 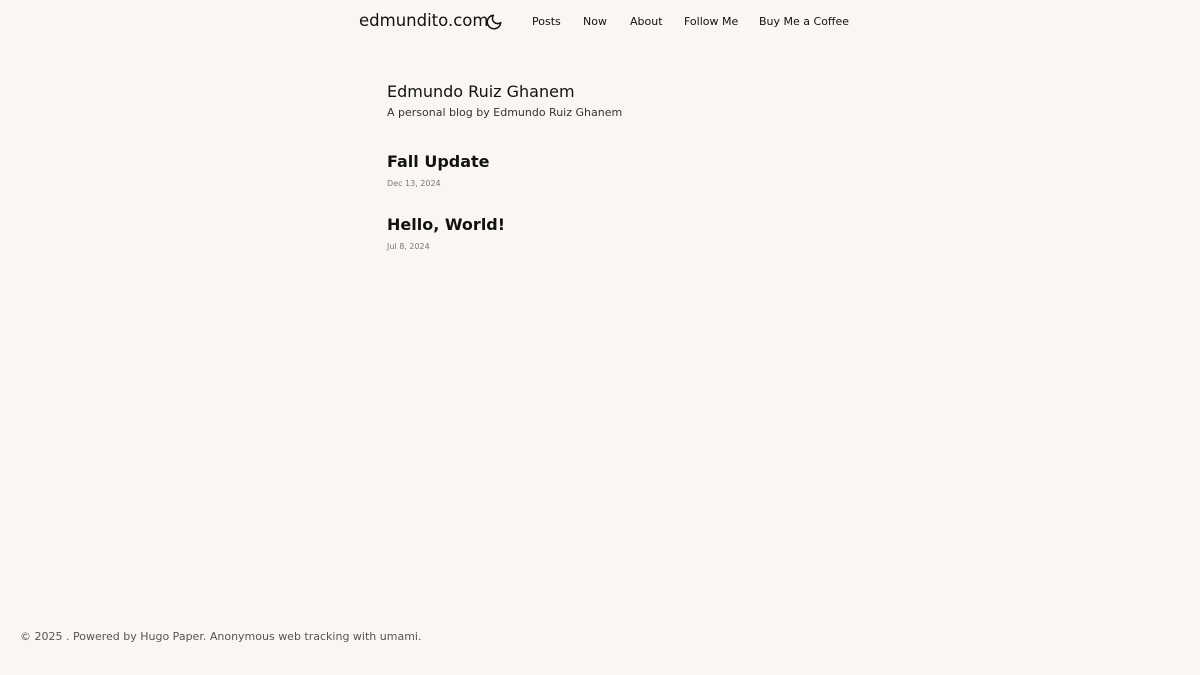 What do you see at coordinates (595, 22) in the screenshot?
I see `nav-item-now: Now` at bounding box center [595, 22].